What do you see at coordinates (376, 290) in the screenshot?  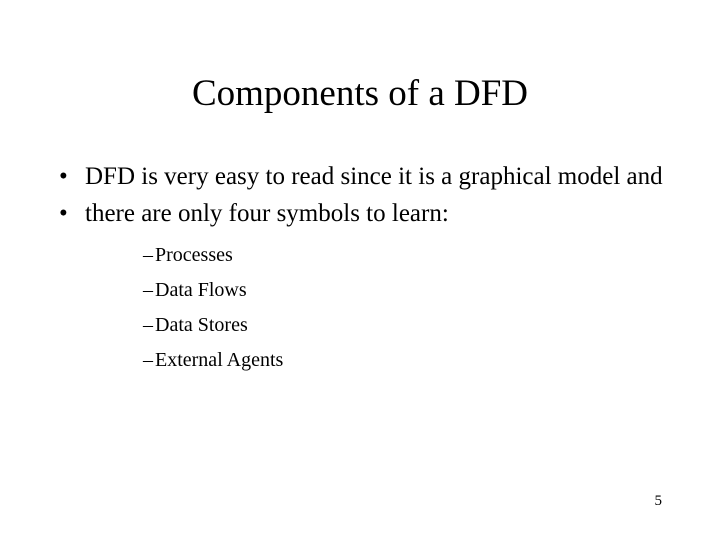 I see `list-item: – Data Flows` at bounding box center [376, 290].